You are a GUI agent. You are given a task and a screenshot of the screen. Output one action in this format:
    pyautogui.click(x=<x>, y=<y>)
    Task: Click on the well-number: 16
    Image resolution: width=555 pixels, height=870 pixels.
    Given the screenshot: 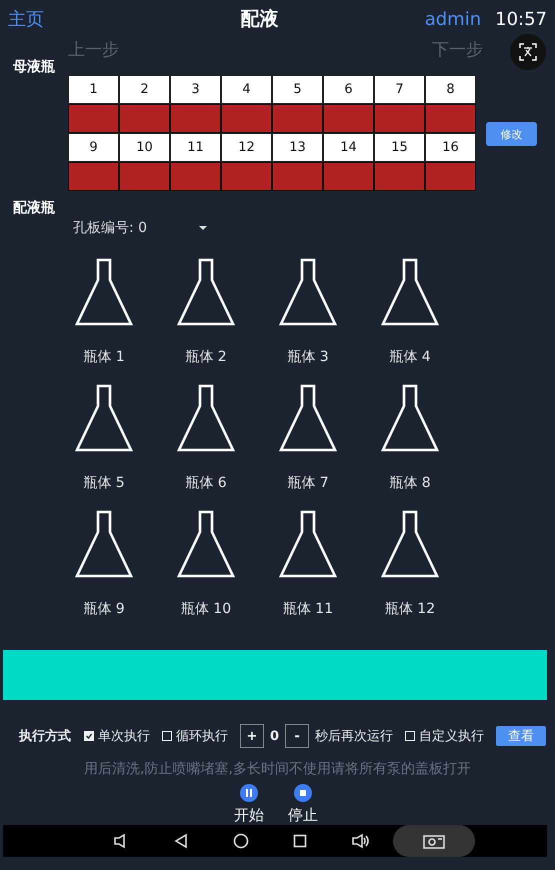 What is the action you would take?
    pyautogui.click(x=450, y=147)
    